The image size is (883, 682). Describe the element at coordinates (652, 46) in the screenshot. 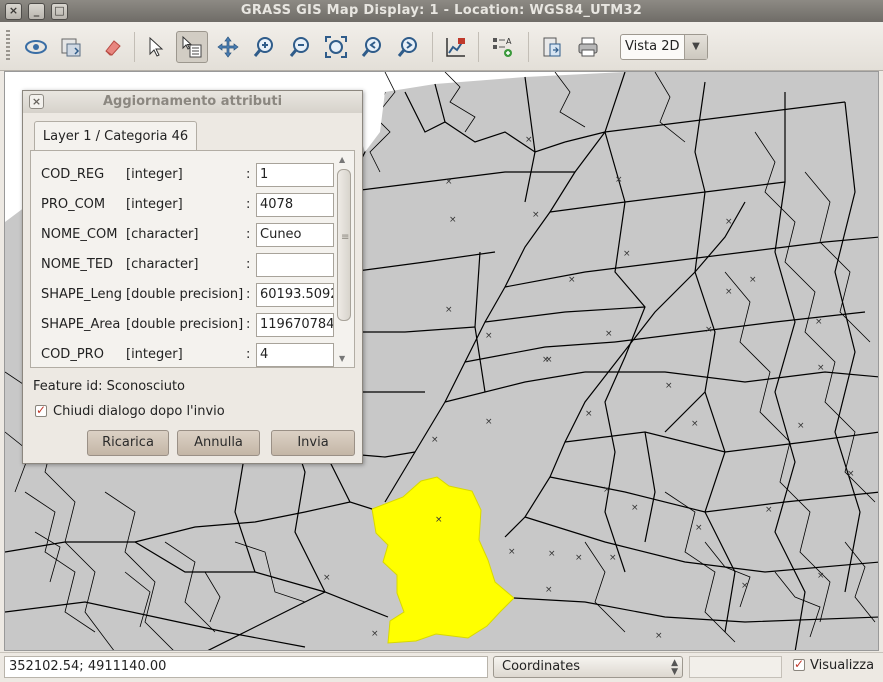

I see `view-mode-value: Vista 2D` at that location.